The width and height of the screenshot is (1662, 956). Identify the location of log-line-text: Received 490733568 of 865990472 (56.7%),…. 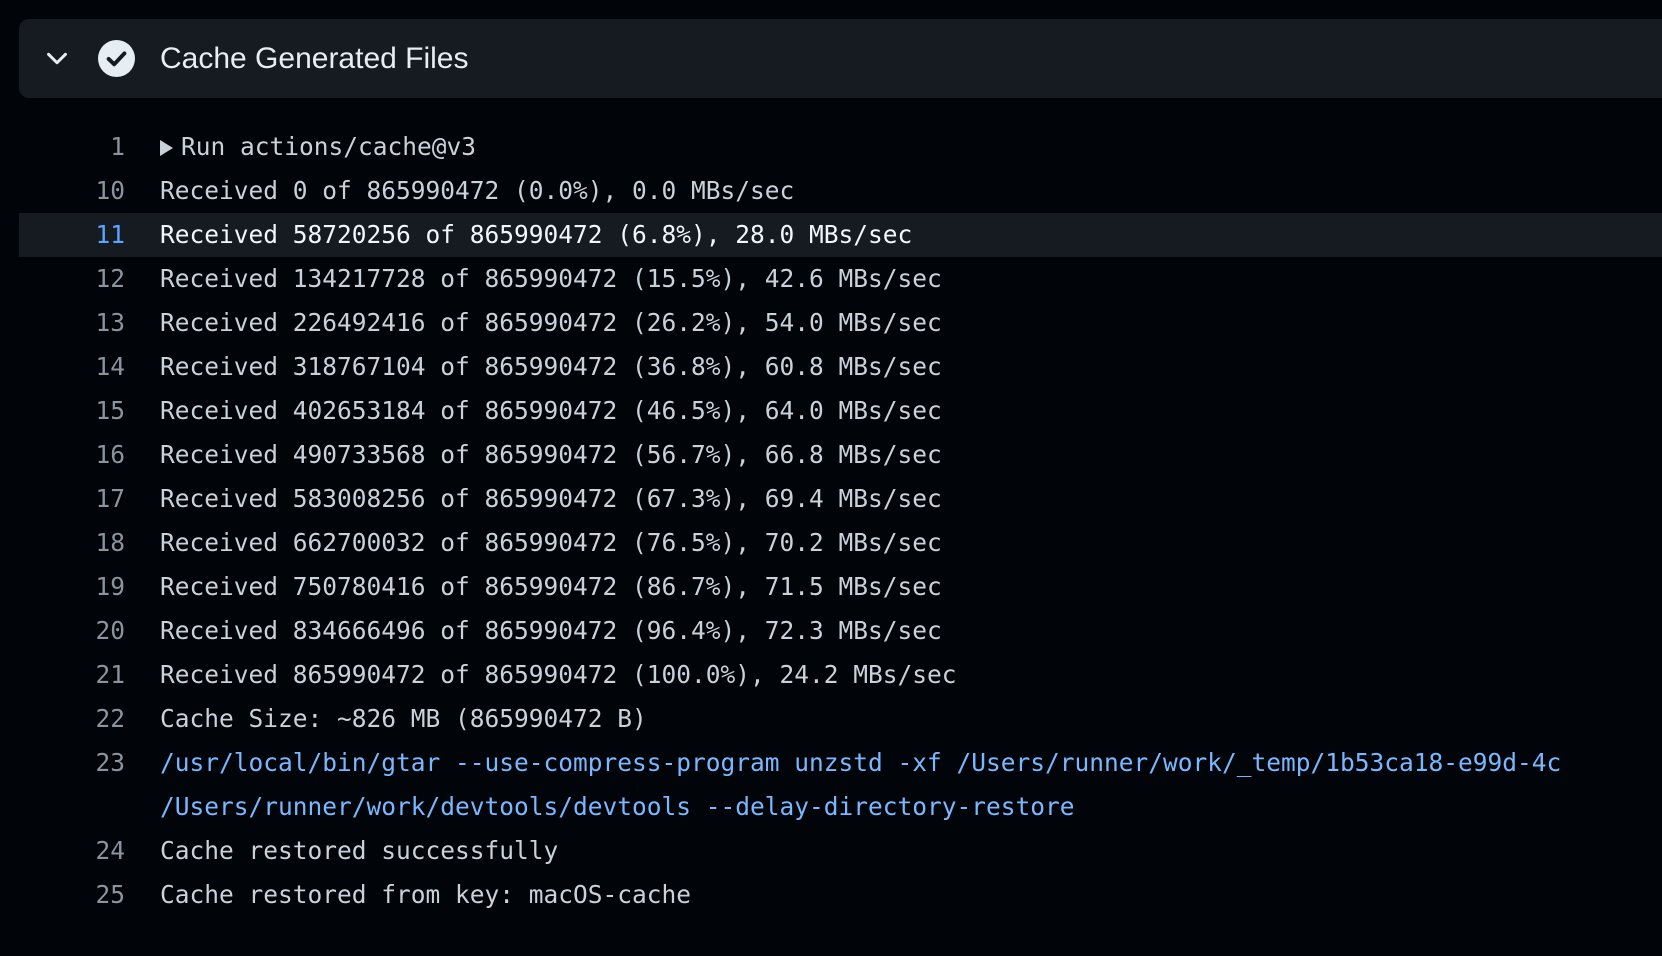
(551, 454).